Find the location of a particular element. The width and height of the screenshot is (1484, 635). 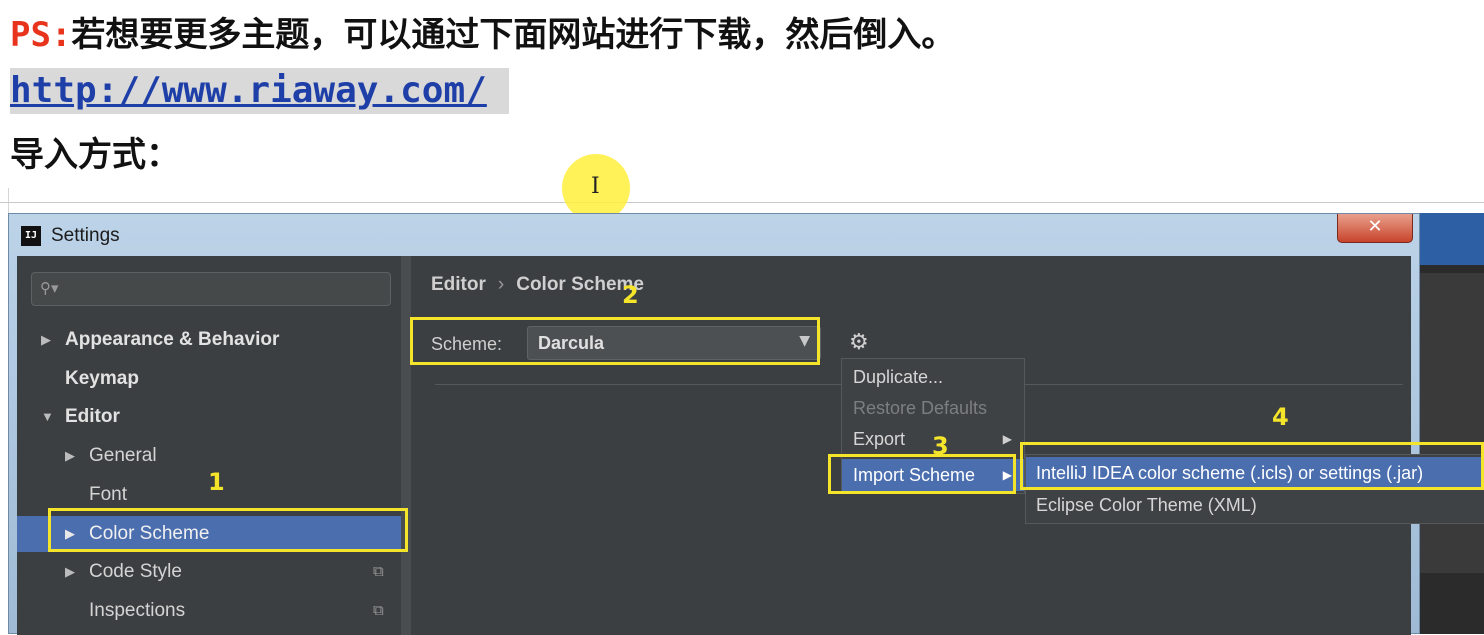

theme-site-link: http://www.riaway.com/ is located at coordinates (259, 91).